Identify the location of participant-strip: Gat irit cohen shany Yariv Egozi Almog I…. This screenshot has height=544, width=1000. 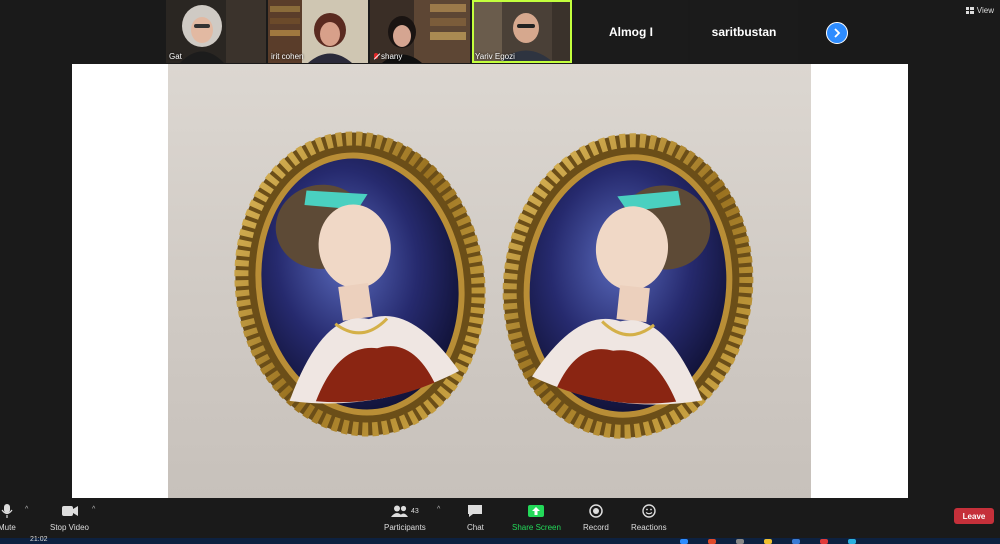
(482, 31).